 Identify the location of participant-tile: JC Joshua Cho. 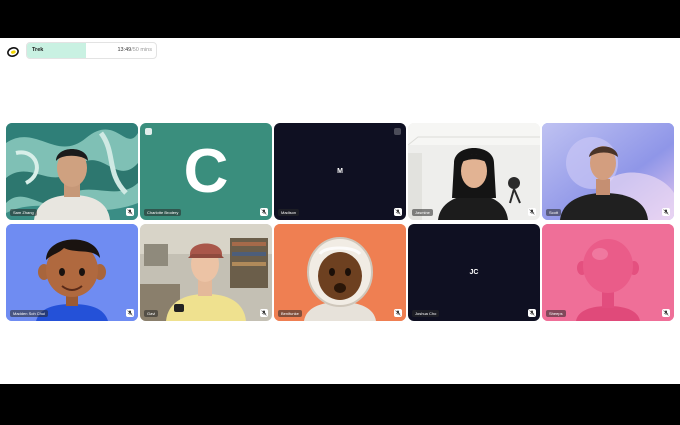
(474, 272).